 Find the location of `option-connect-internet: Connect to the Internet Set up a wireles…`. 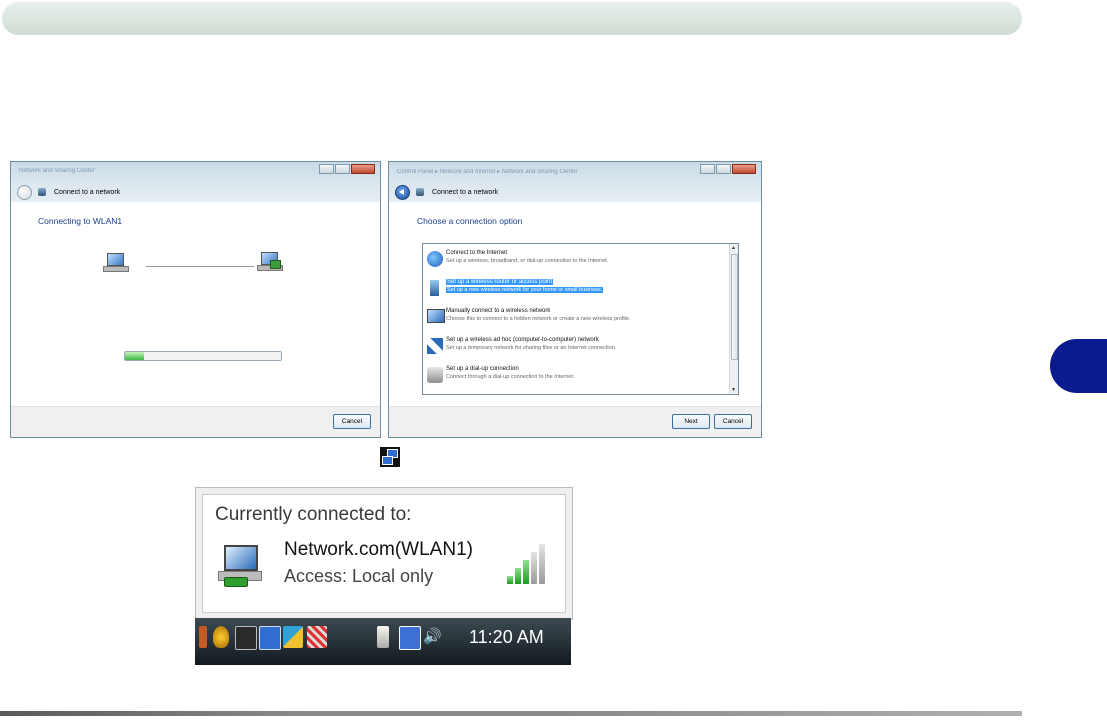

option-connect-internet: Connect to the Internet Set up a wireles… is located at coordinates (577, 260).